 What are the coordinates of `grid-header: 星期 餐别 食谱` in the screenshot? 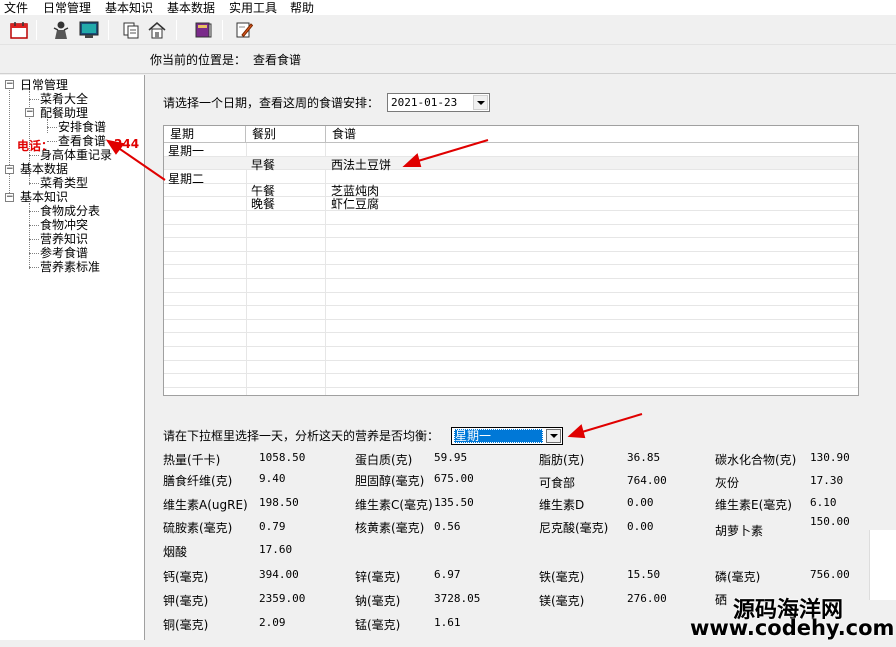 It's located at (511, 134).